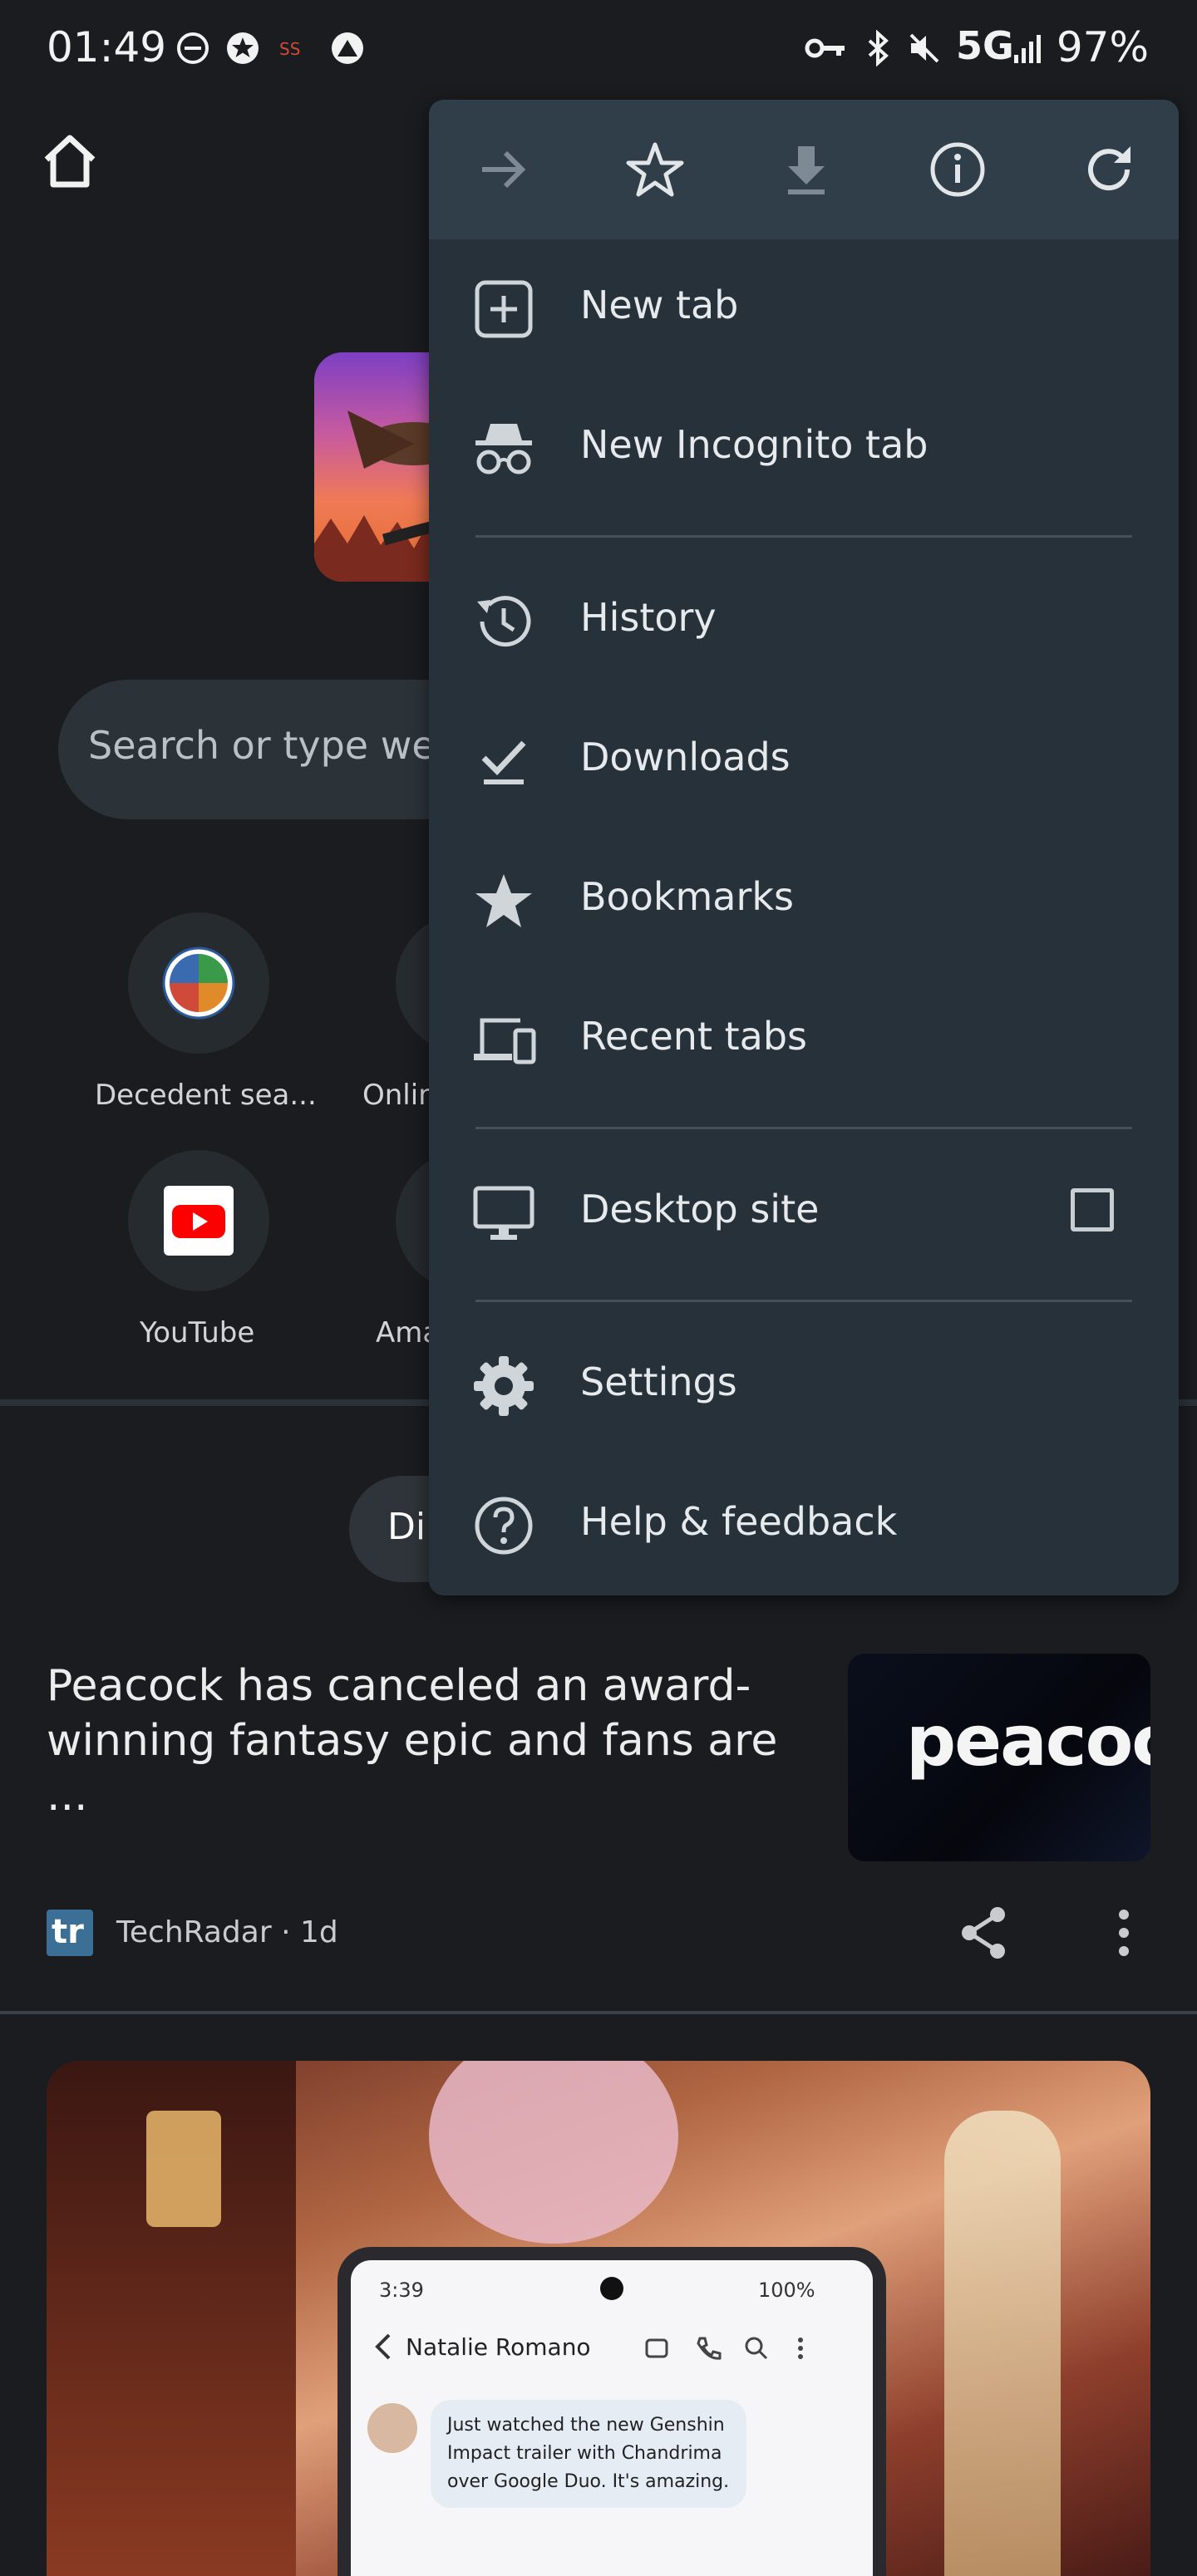  Describe the element at coordinates (553, 2152) in the screenshot. I see `character-hair` at that location.